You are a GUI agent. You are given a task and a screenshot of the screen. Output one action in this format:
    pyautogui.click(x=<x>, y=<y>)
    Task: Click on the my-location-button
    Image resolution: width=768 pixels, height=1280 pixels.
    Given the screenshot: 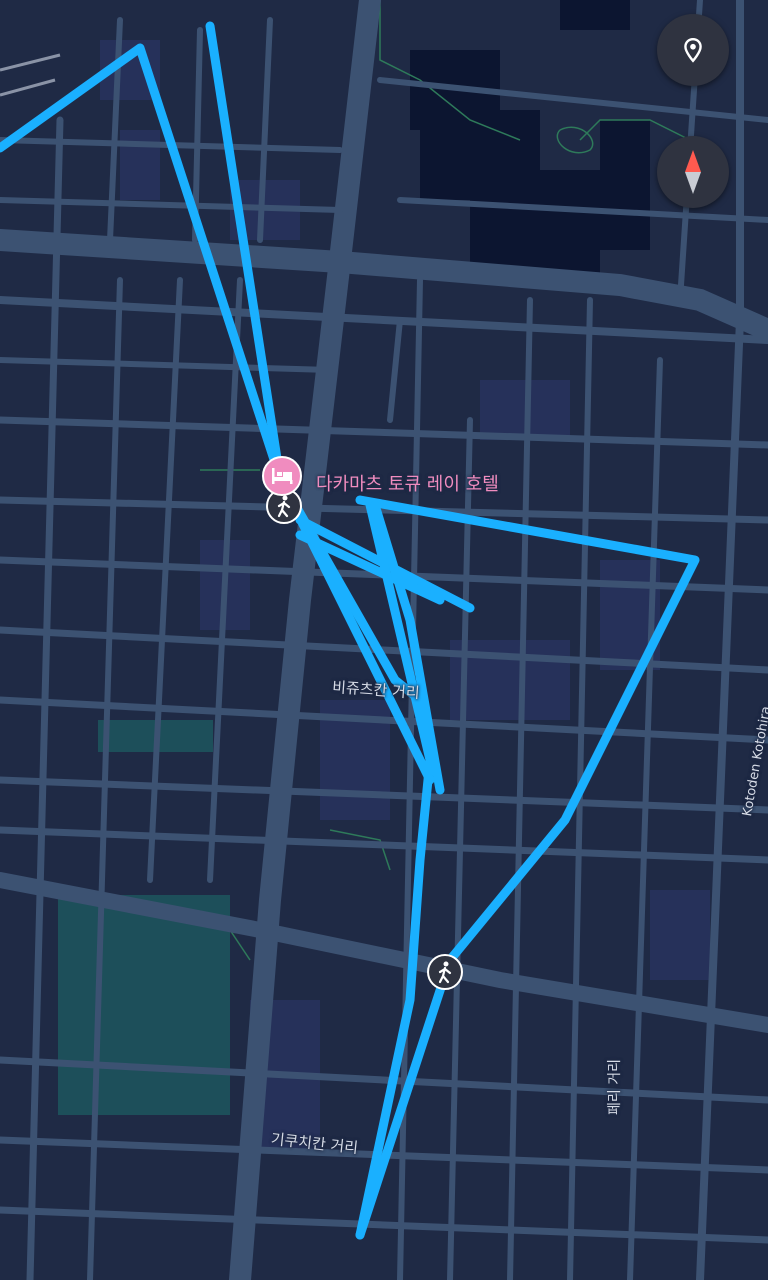 What is the action you would take?
    pyautogui.click(x=693, y=50)
    